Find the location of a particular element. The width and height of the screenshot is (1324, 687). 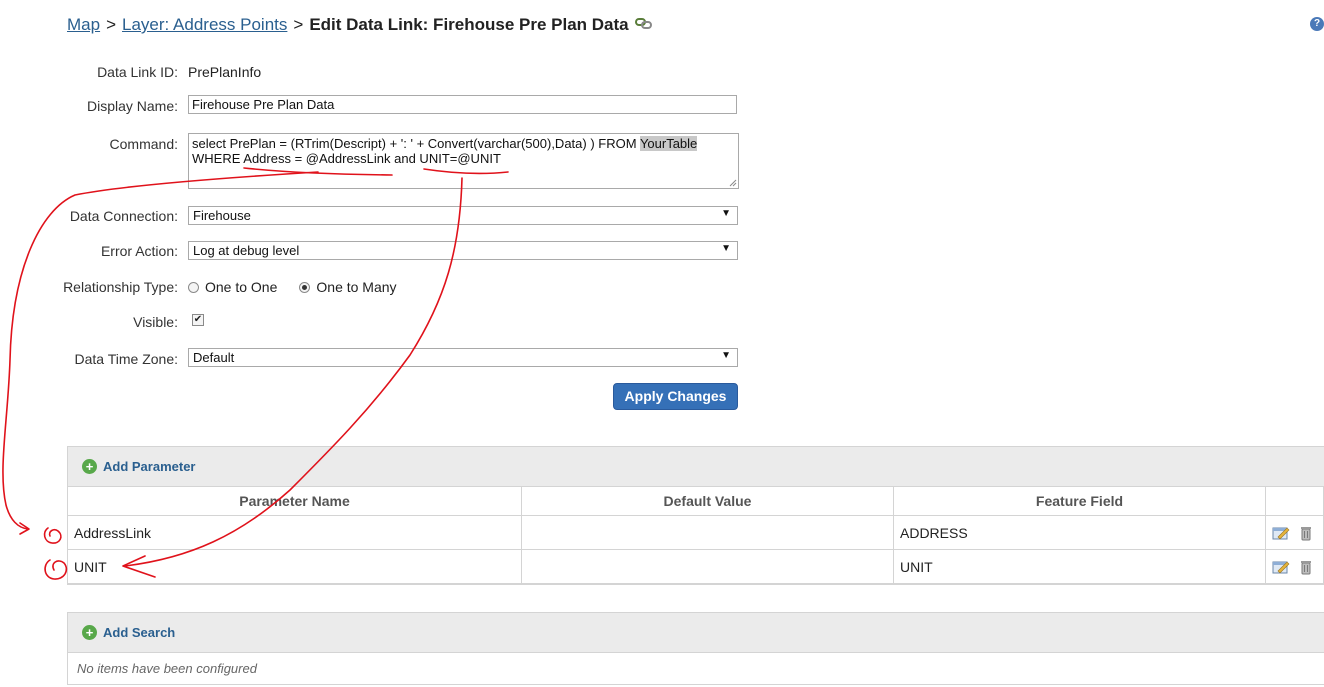

column-header: Feature Field is located at coordinates (1079, 501).